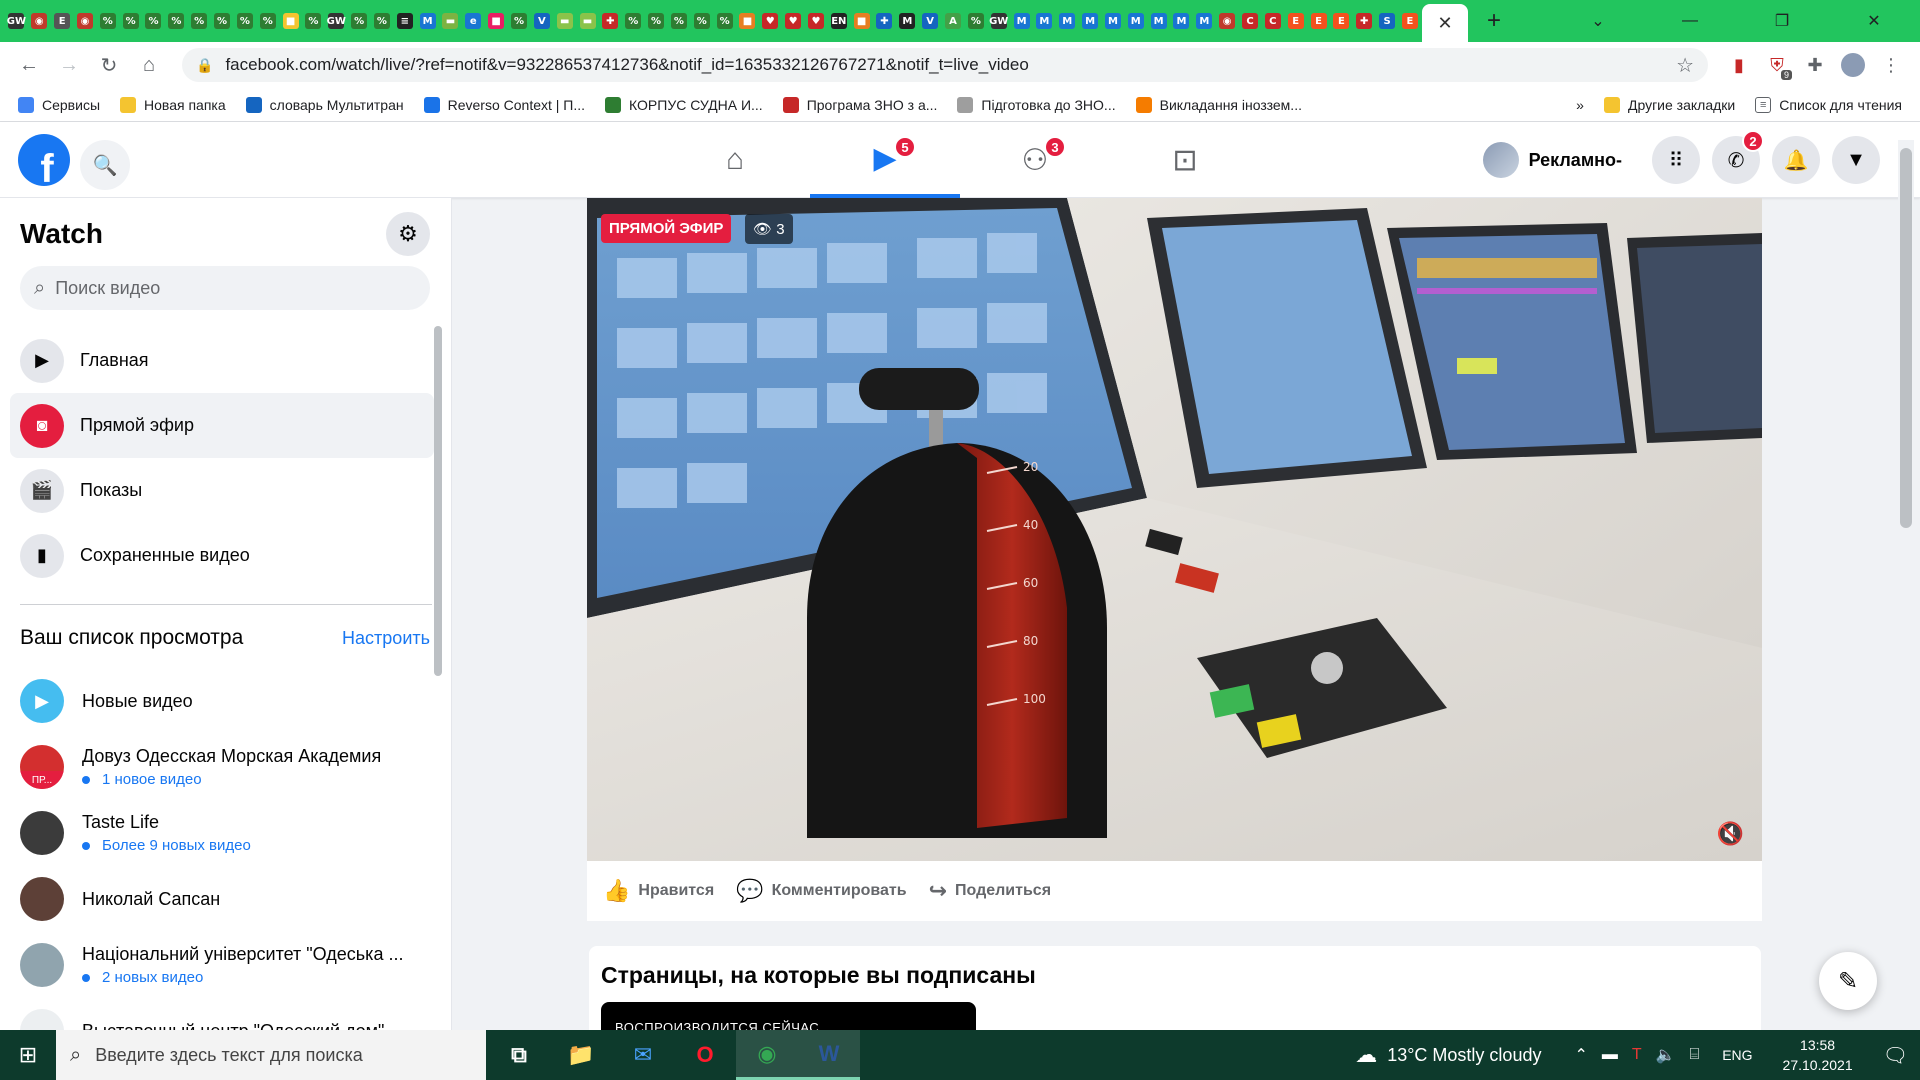 This screenshot has height=1080, width=1920. I want to click on tab-watch: ▶ 5, so click(885, 160).